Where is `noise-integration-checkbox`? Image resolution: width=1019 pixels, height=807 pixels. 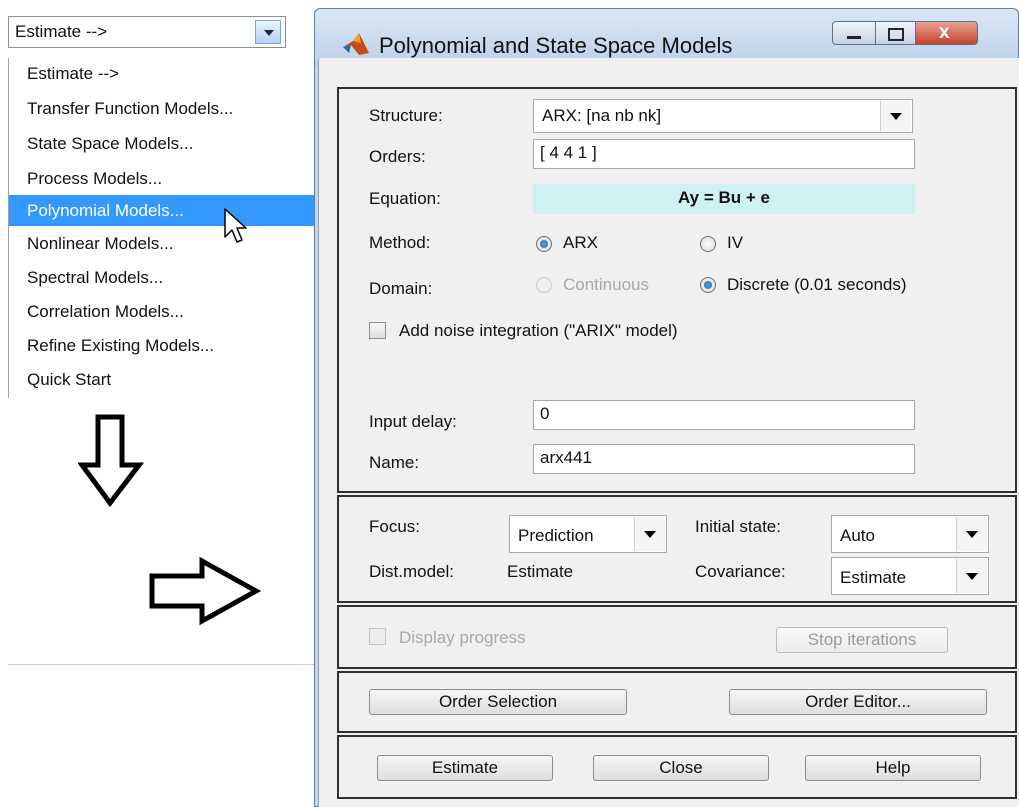 noise-integration-checkbox is located at coordinates (377, 330).